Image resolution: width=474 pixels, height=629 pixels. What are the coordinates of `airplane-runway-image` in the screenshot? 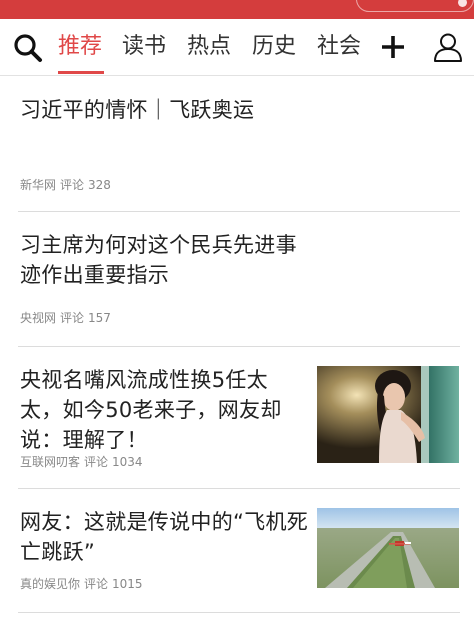 It's located at (388, 548).